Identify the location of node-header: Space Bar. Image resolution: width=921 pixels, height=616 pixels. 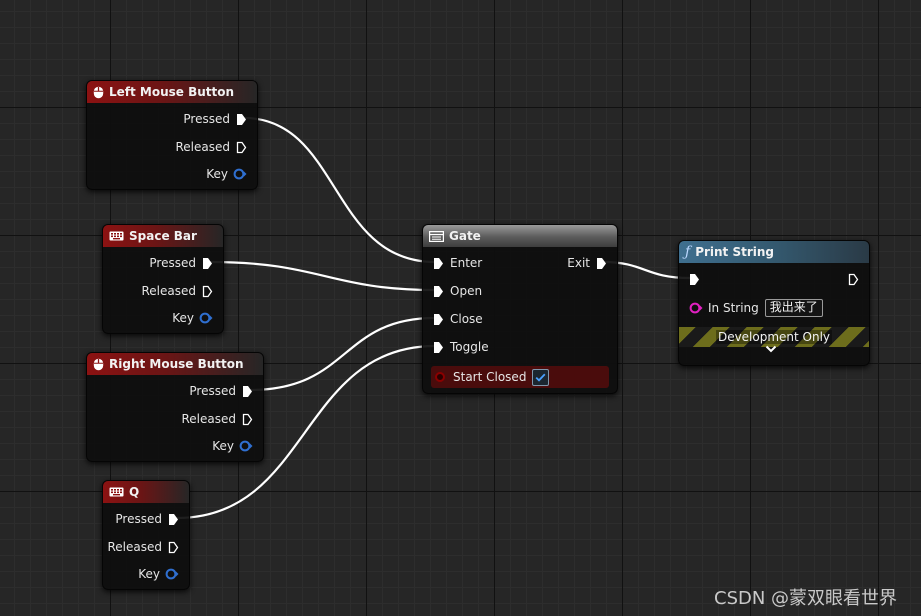
(163, 236).